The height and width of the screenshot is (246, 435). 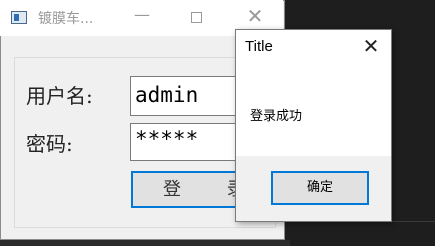 What do you see at coordinates (371, 46) in the screenshot?
I see `dialog-close-button: ✕` at bounding box center [371, 46].